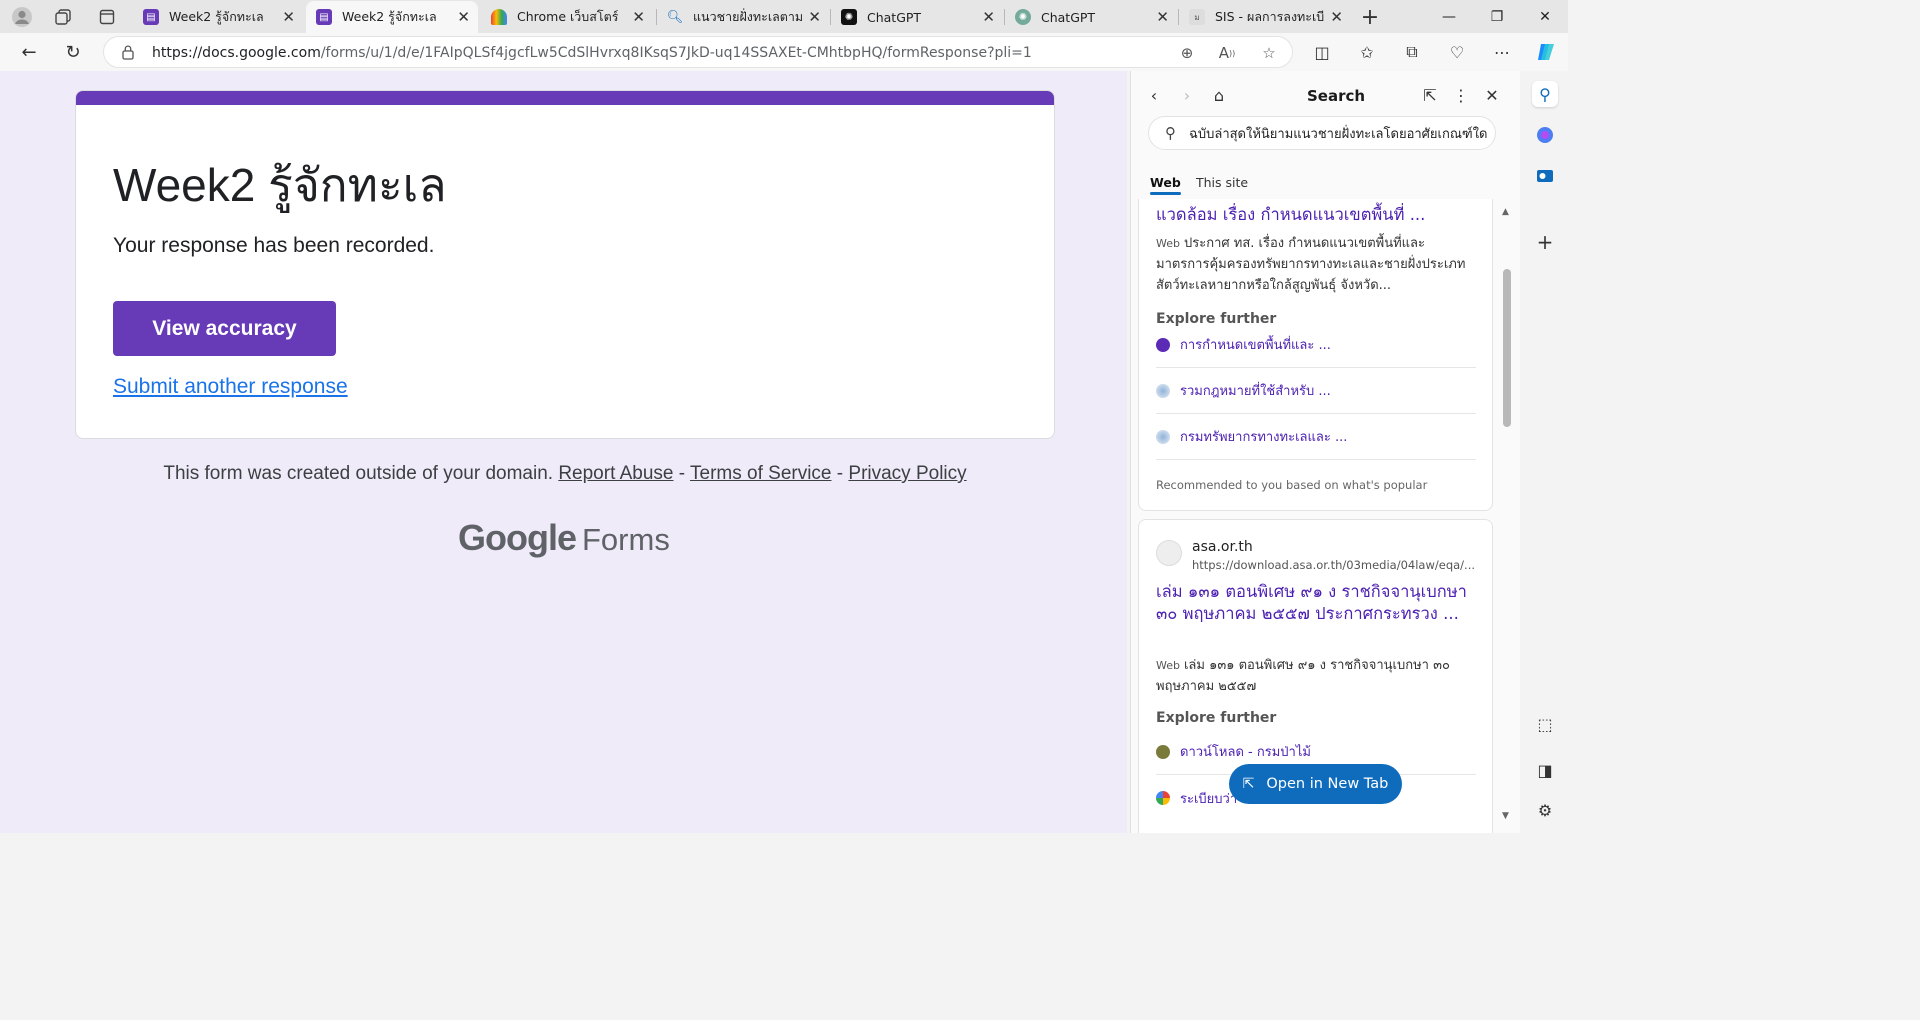  Describe the element at coordinates (1449, 16) in the screenshot. I see `minimize-button: —` at that location.